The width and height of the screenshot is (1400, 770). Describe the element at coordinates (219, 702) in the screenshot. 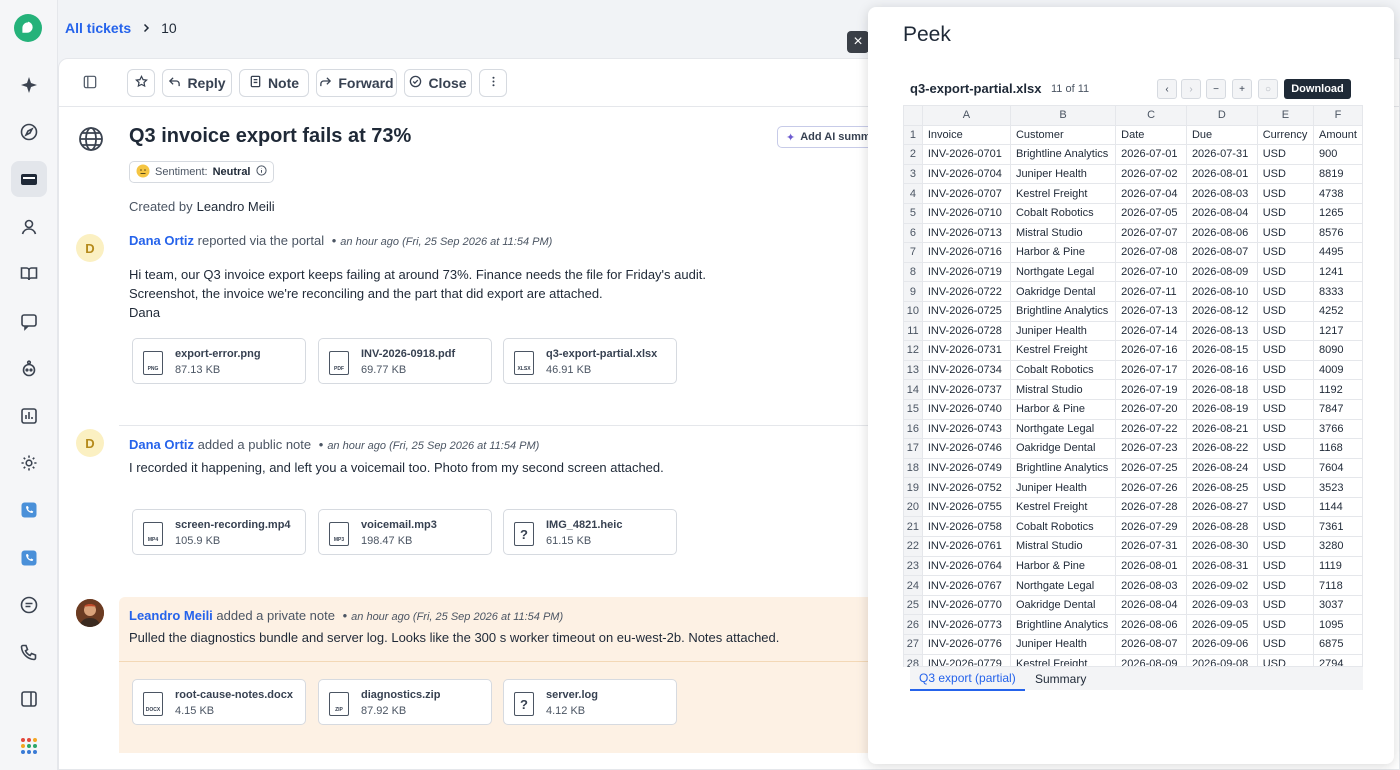

I see `attachment: DOCX root-cause-notes.docx 4.15 KB` at that location.